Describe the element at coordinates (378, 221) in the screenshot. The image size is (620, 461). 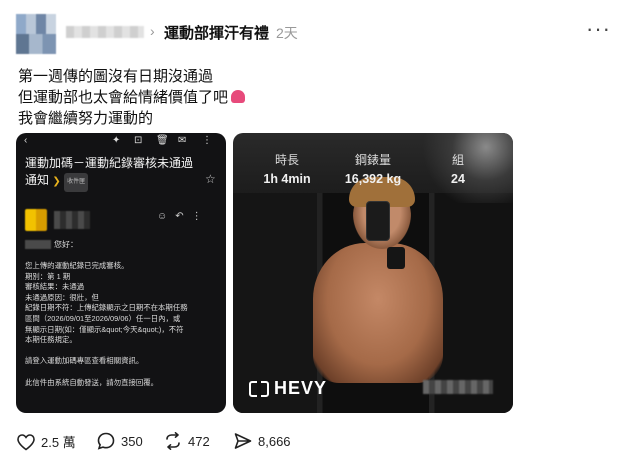
I see `phone-in-hand` at that location.